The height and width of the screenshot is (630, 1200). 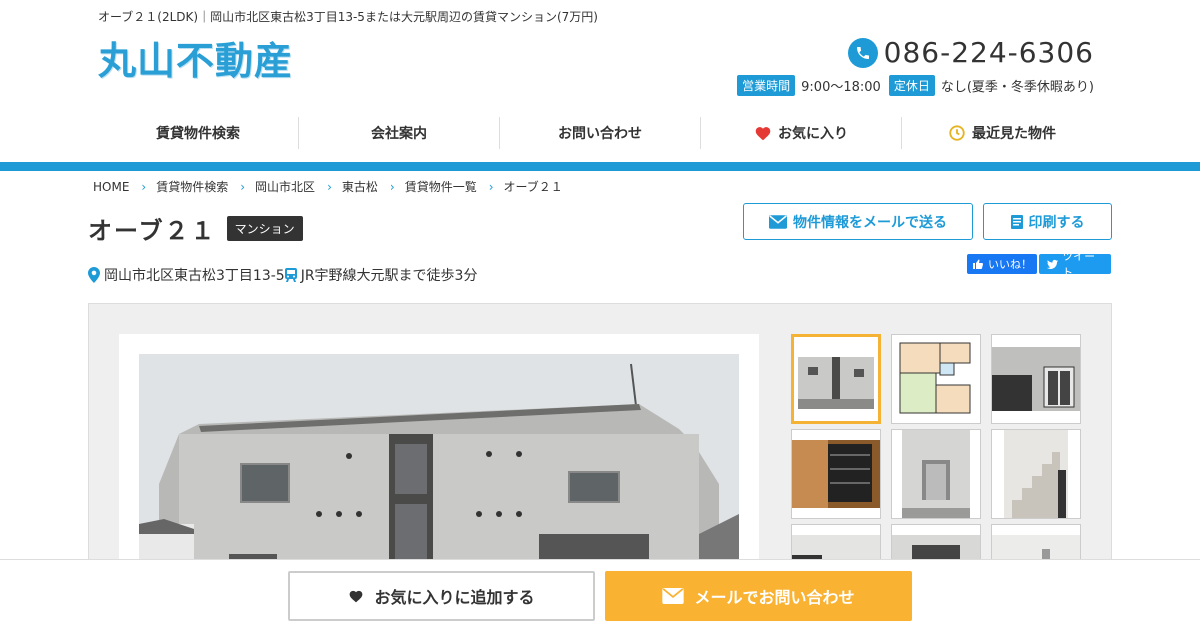 I want to click on breadcrumb-town: 東古松, so click(x=360, y=186).